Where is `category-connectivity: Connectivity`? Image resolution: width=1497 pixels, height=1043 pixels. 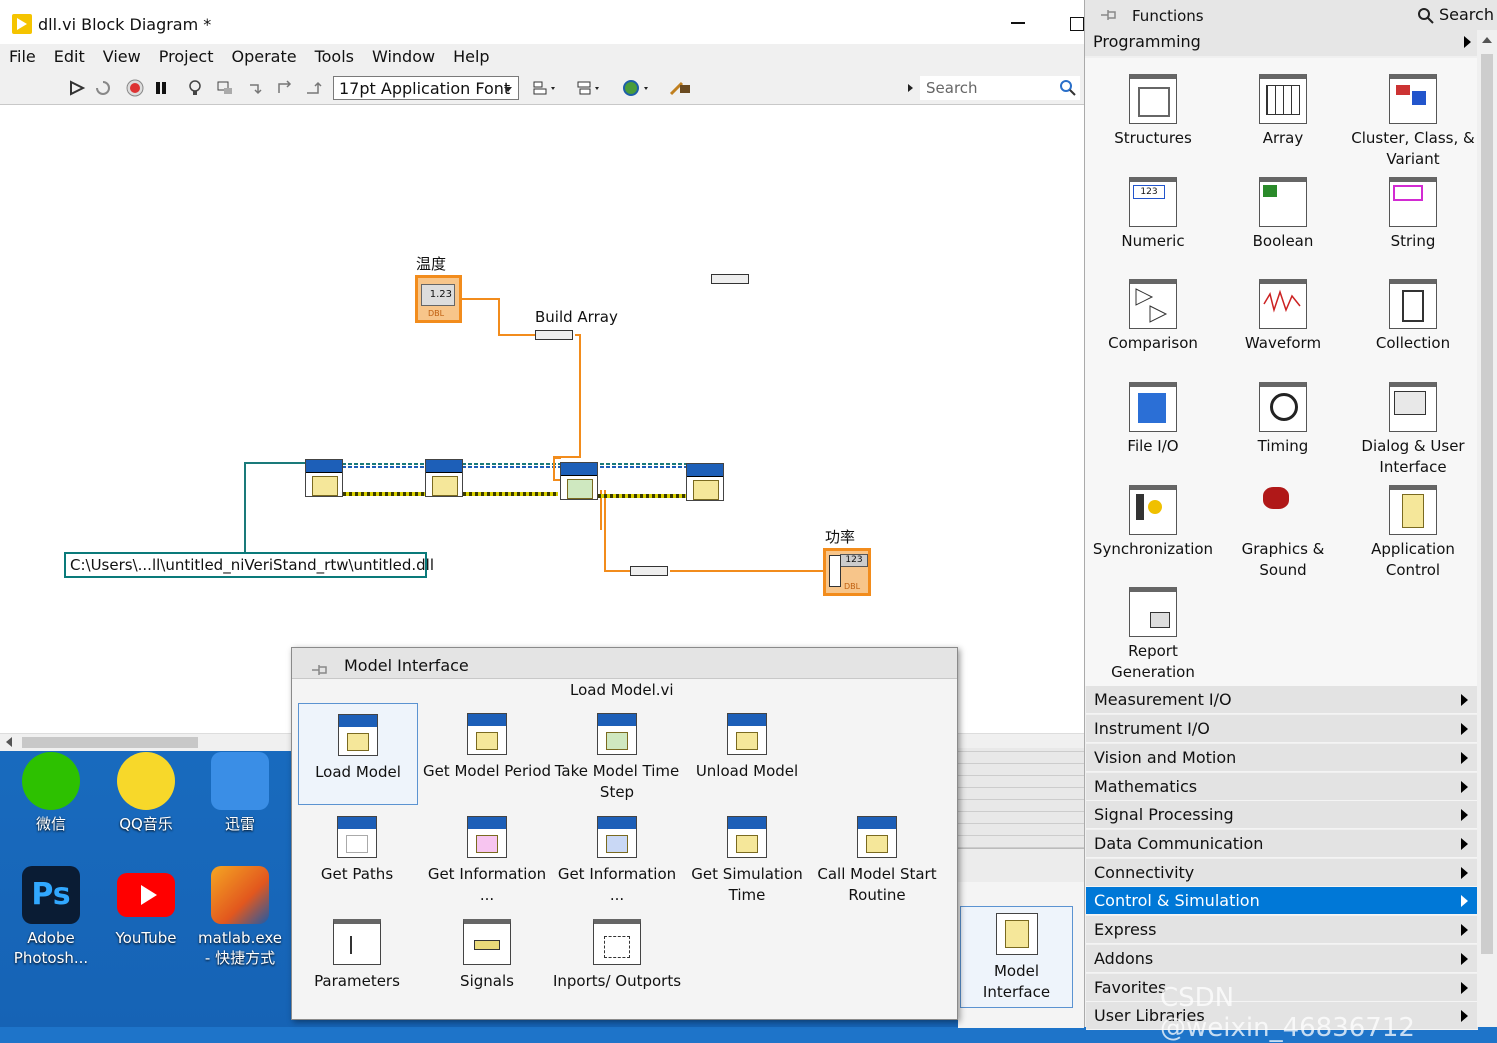 category-connectivity: Connectivity is located at coordinates (1282, 873).